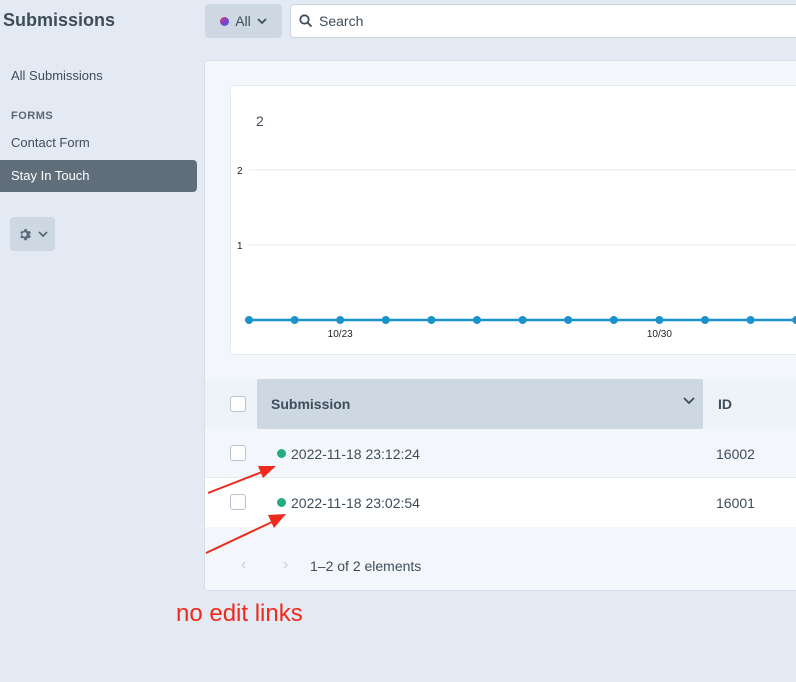 This screenshot has height=682, width=796. What do you see at coordinates (225, 21) in the screenshot?
I see `site-icon` at bounding box center [225, 21].